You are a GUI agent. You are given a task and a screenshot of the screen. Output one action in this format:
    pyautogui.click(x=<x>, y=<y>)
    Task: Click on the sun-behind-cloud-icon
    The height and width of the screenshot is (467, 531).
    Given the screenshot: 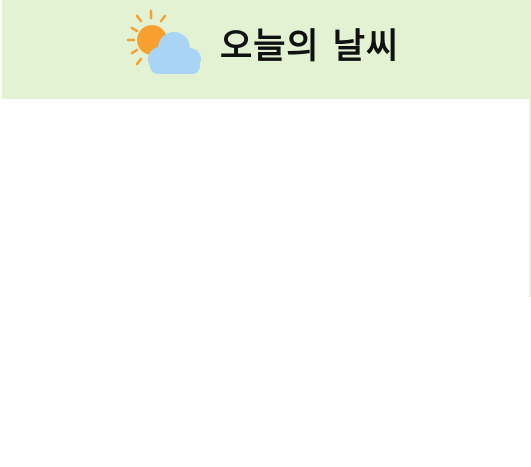 What is the action you would take?
    pyautogui.click(x=163, y=41)
    